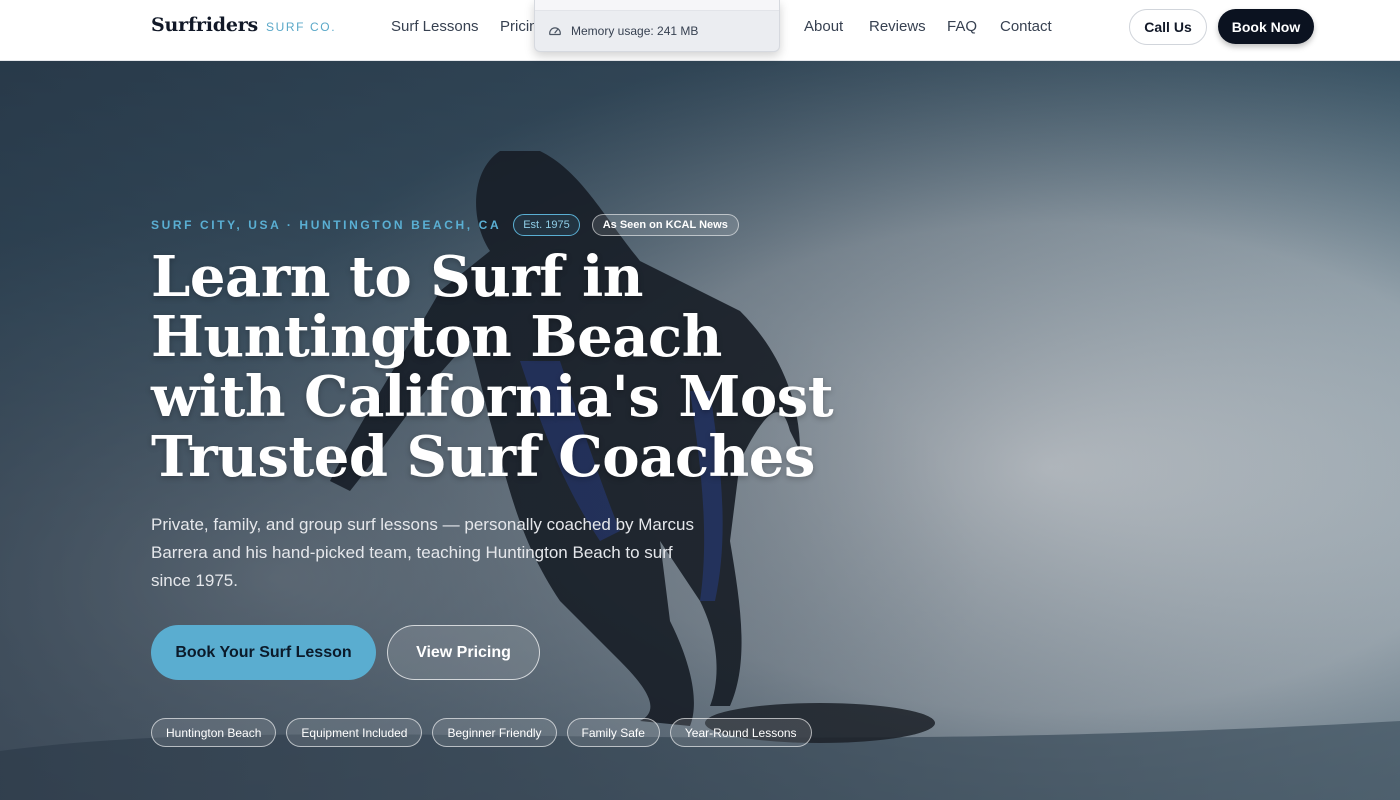 The width and height of the screenshot is (1400, 800). What do you see at coordinates (665, 225) in the screenshot?
I see `press-badge: As Seen on KCAL News` at bounding box center [665, 225].